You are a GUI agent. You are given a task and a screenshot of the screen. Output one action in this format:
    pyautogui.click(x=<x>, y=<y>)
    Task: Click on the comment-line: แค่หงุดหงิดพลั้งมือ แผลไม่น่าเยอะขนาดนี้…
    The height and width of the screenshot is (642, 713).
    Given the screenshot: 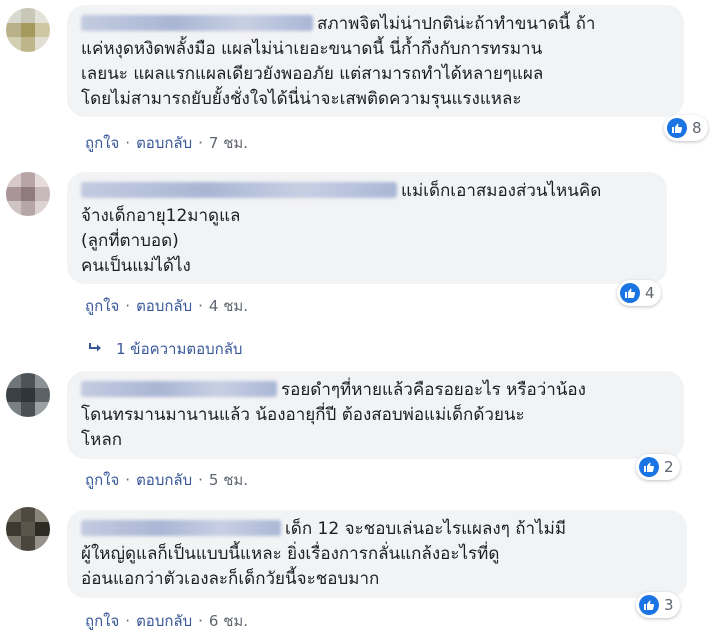 What is the action you would take?
    pyautogui.click(x=312, y=49)
    